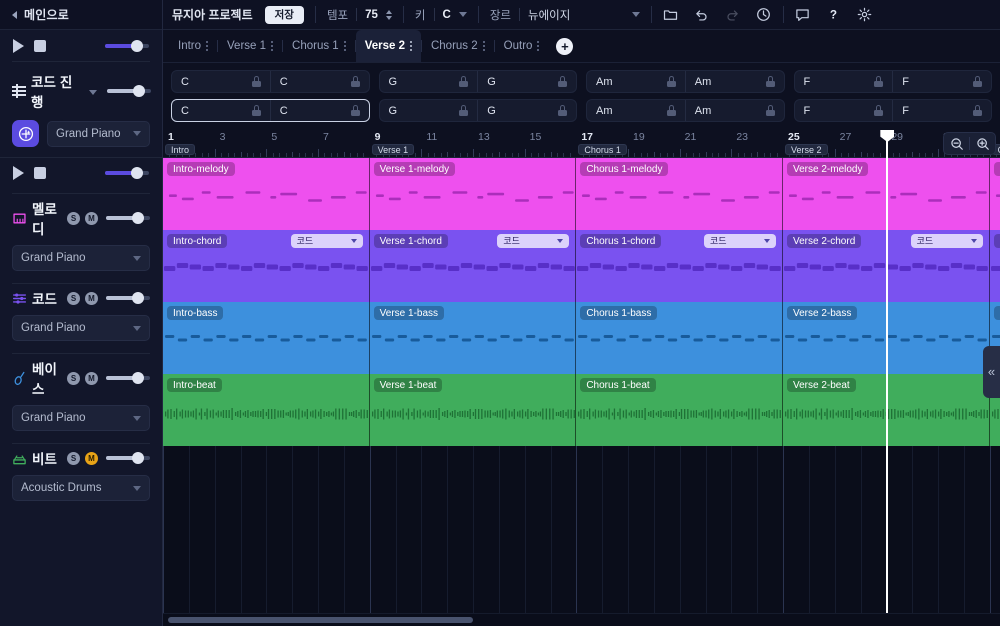 The height and width of the screenshot is (626, 1000). Describe the element at coordinates (319, 46) in the screenshot. I see `section-tab-chorus-1: Chorus 1` at that location.